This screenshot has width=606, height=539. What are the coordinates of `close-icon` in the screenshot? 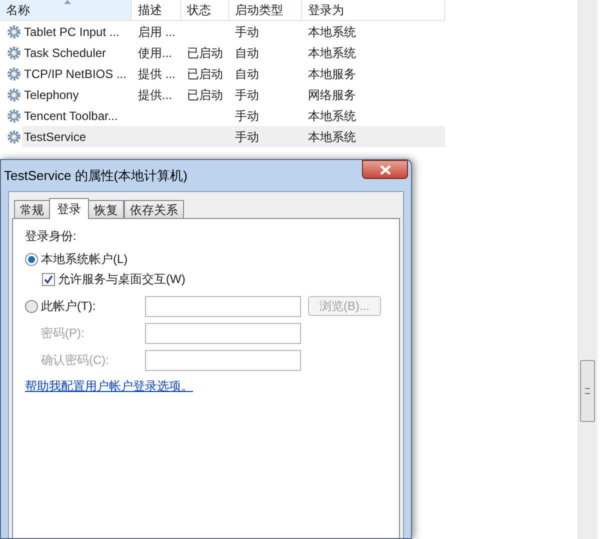 It's located at (385, 169).